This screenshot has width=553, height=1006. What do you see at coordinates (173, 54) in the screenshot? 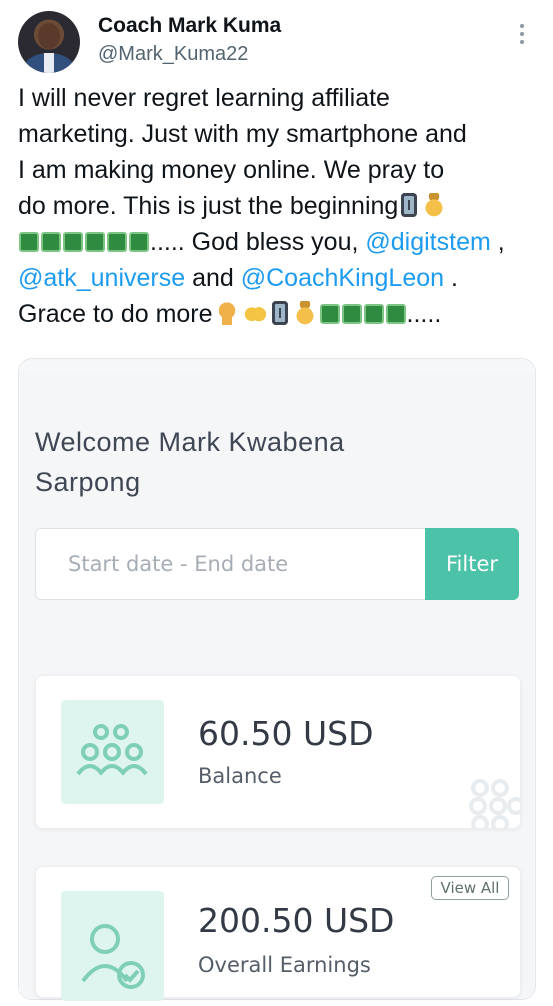
I see `author-handle: @Mark_Kuma22` at bounding box center [173, 54].